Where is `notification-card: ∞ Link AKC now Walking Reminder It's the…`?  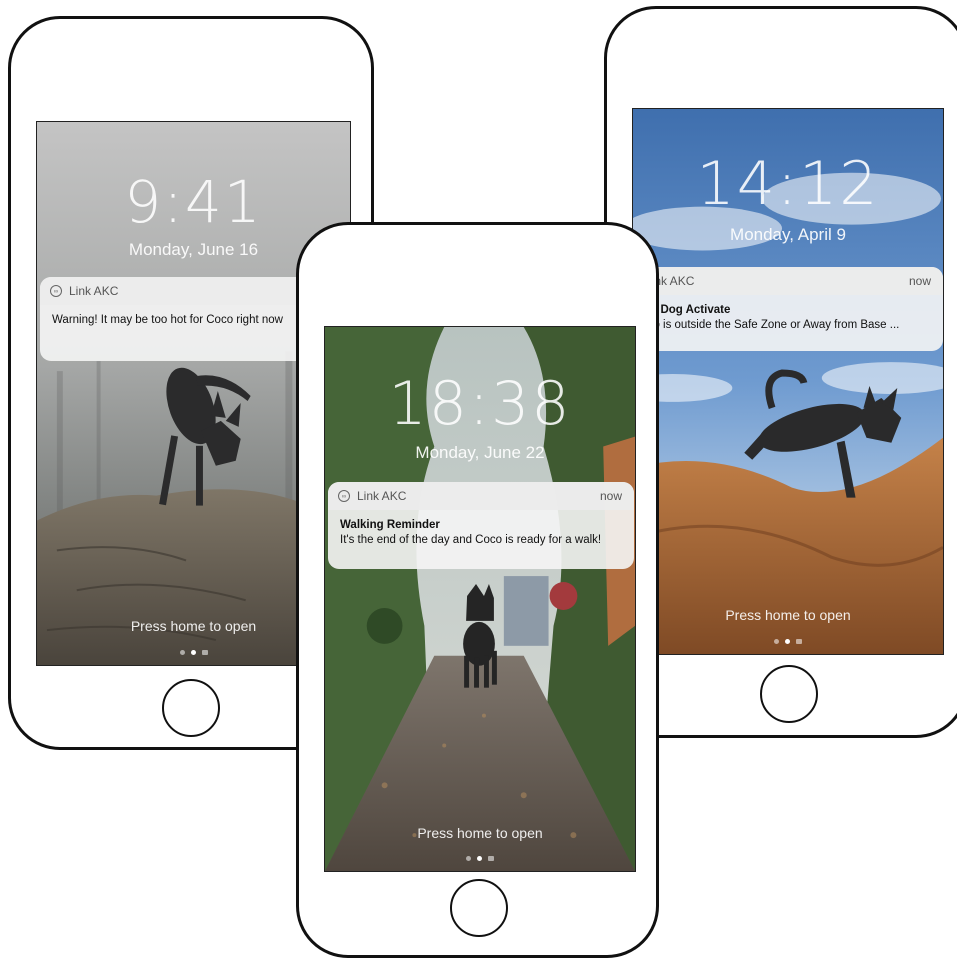
notification-card: ∞ Link AKC now Walking Reminder It's the… is located at coordinates (481, 525).